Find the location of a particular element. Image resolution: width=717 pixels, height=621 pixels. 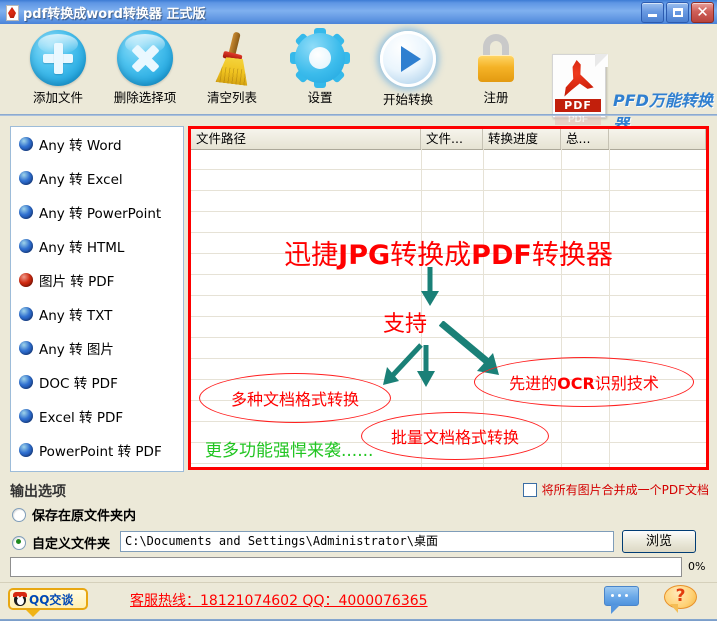

remove-selected-label: 删除选择项 is located at coordinates (145, 97).